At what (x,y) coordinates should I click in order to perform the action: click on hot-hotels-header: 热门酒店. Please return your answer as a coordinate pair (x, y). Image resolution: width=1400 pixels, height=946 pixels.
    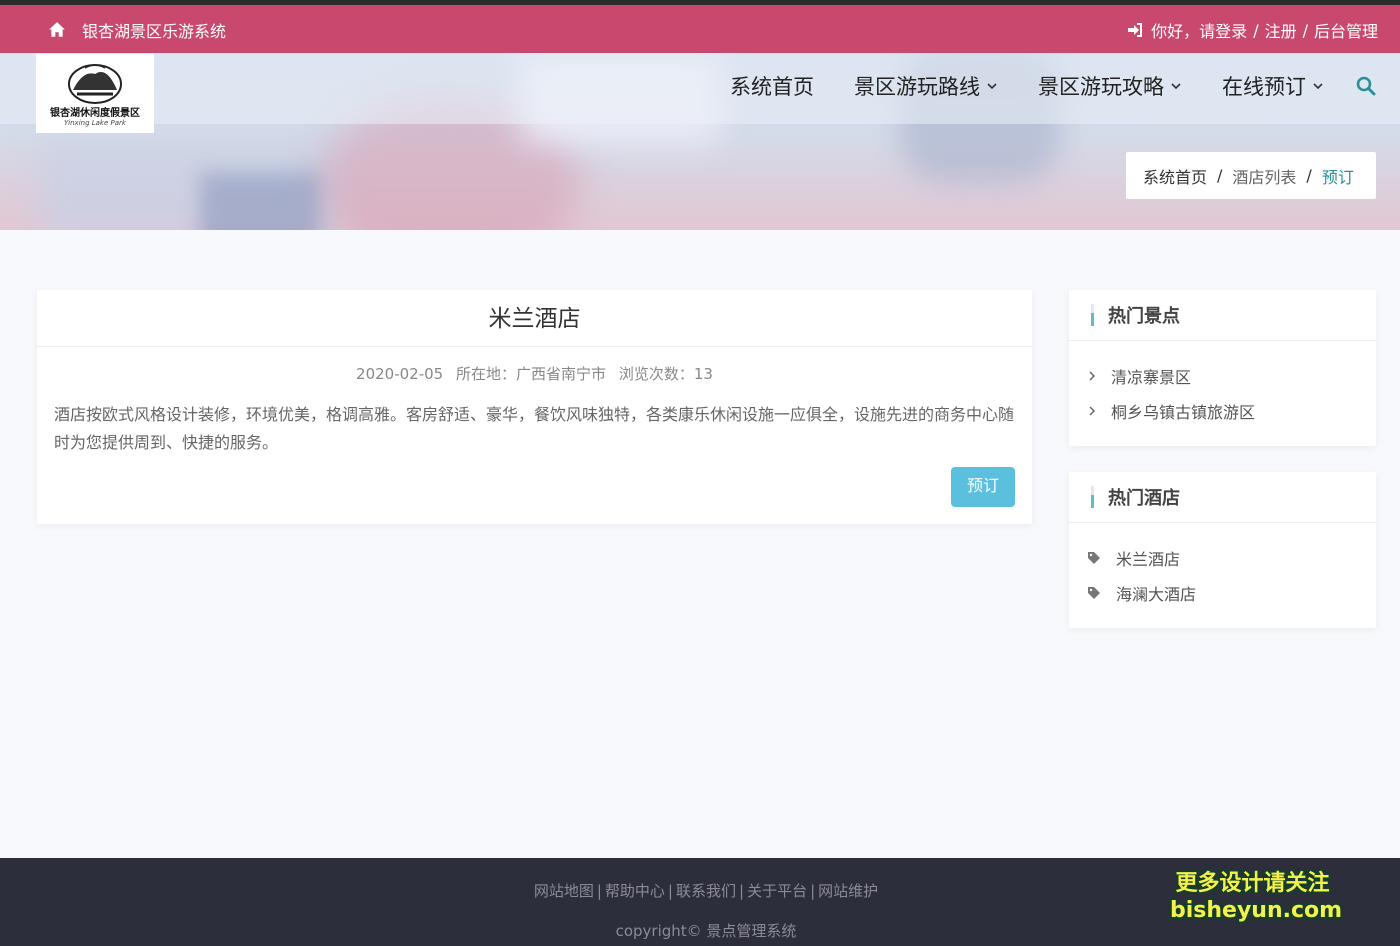
    Looking at the image, I should click on (1222, 497).